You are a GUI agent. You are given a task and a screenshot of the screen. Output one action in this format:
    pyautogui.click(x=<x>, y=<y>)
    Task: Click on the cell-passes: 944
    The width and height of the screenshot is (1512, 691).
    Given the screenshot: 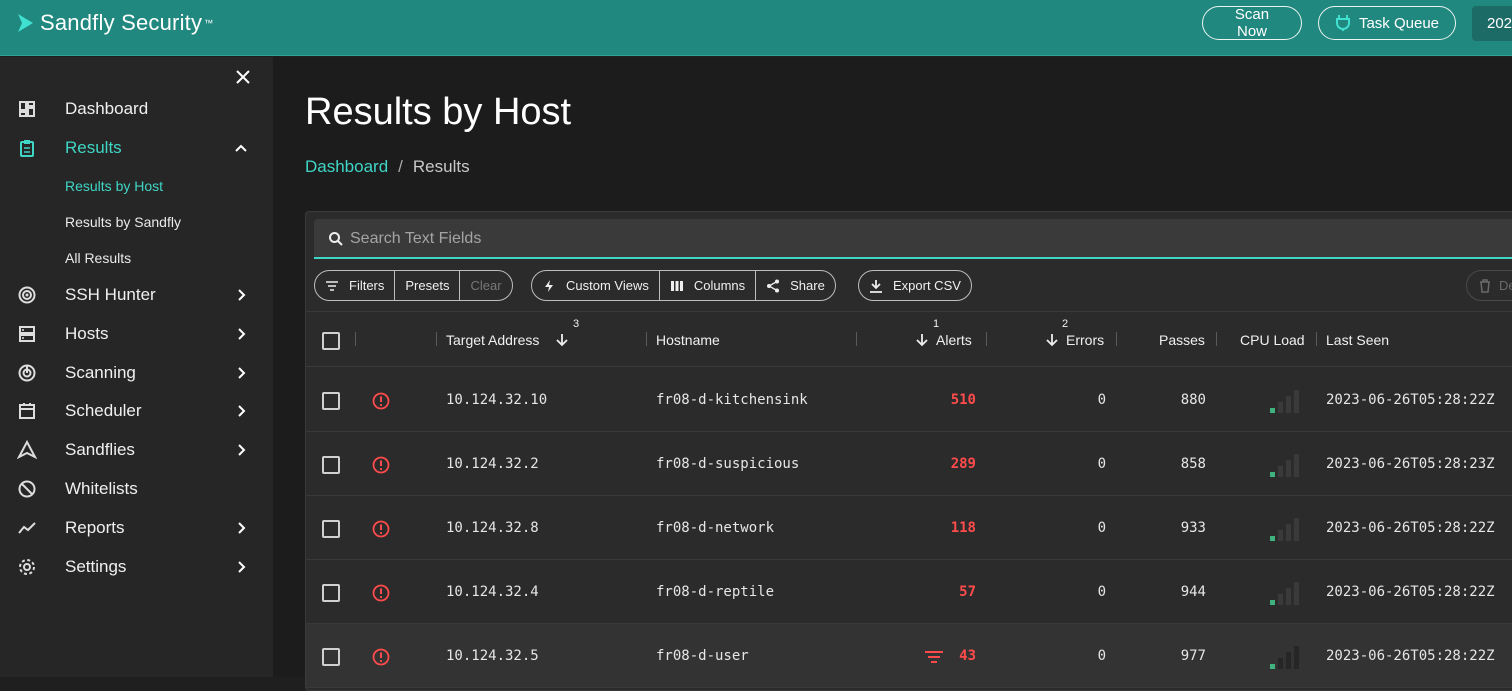 What is the action you would take?
    pyautogui.click(x=1193, y=592)
    